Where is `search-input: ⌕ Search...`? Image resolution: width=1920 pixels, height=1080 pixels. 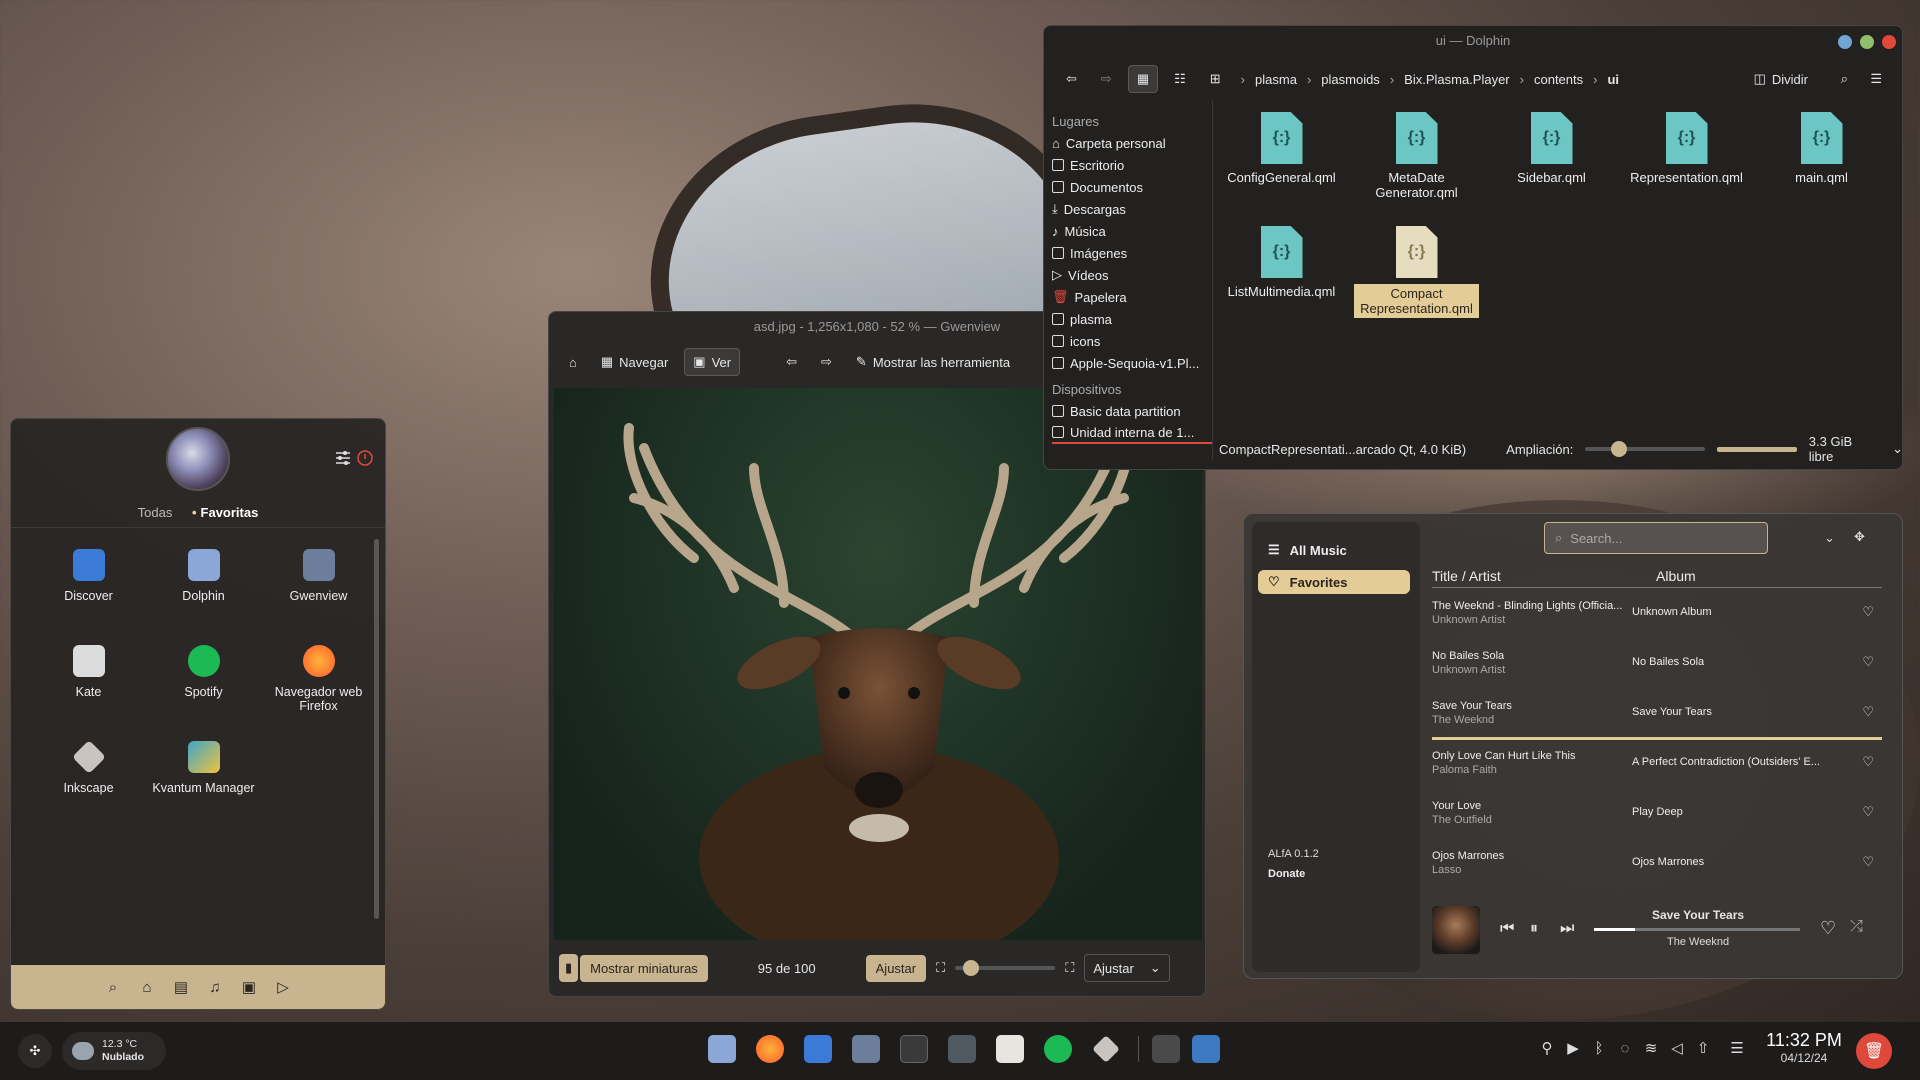 search-input: ⌕ Search... is located at coordinates (1656, 538).